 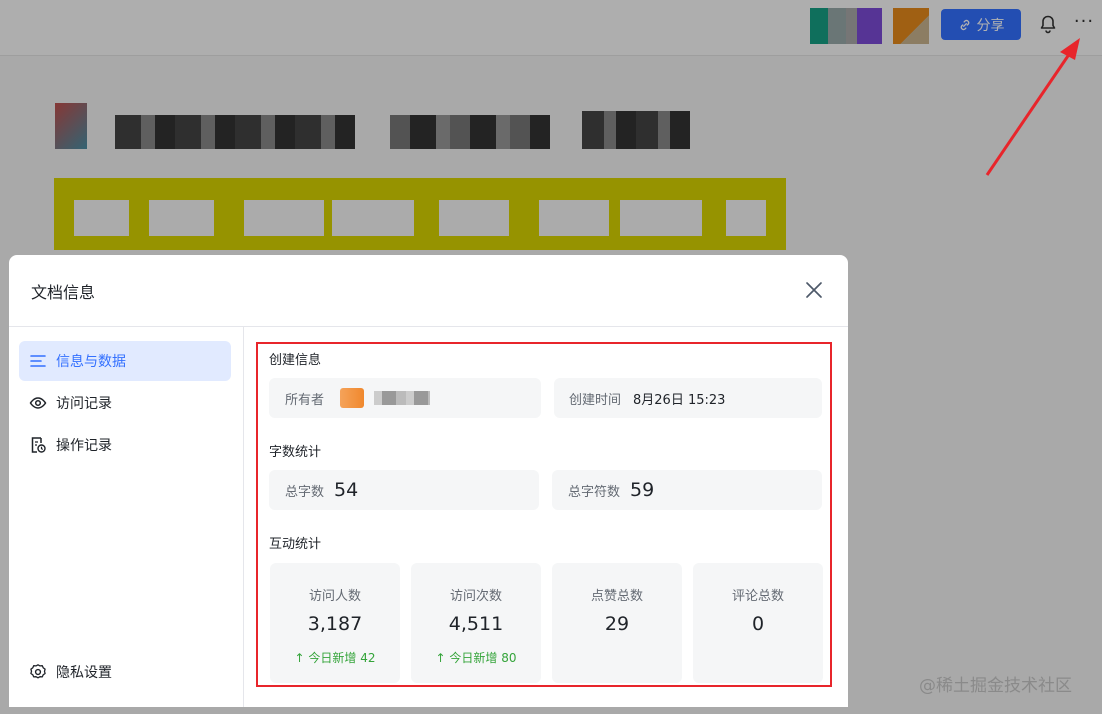 I want to click on stat-value: 4,511, so click(x=476, y=624).